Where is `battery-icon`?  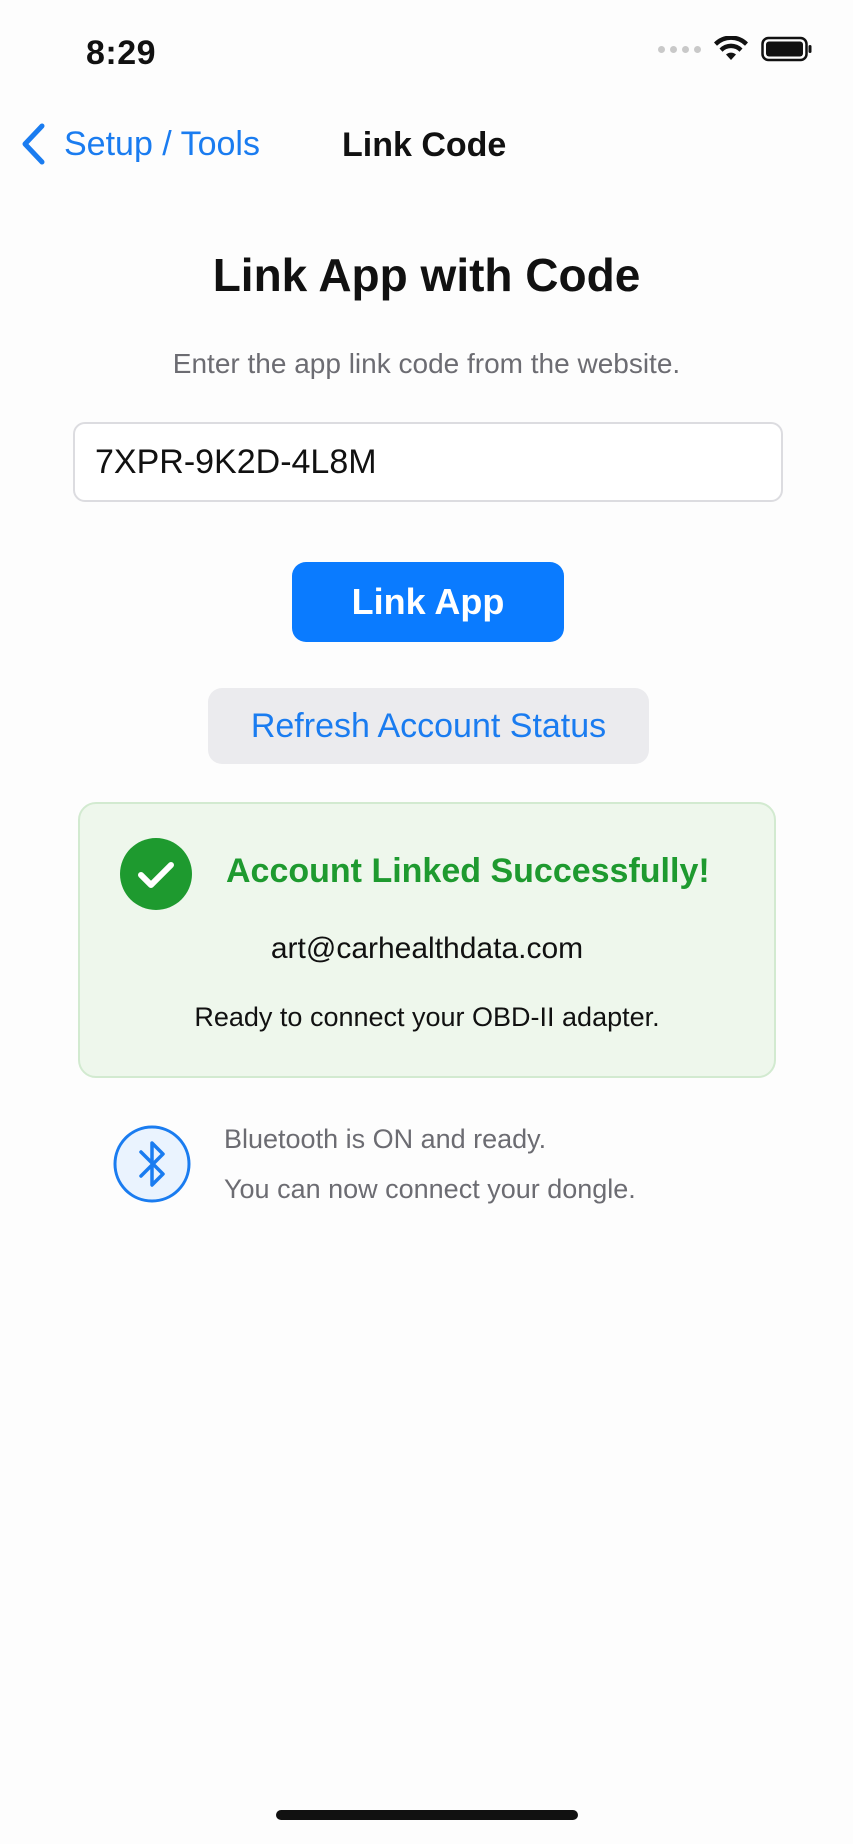 battery-icon is located at coordinates (786, 49).